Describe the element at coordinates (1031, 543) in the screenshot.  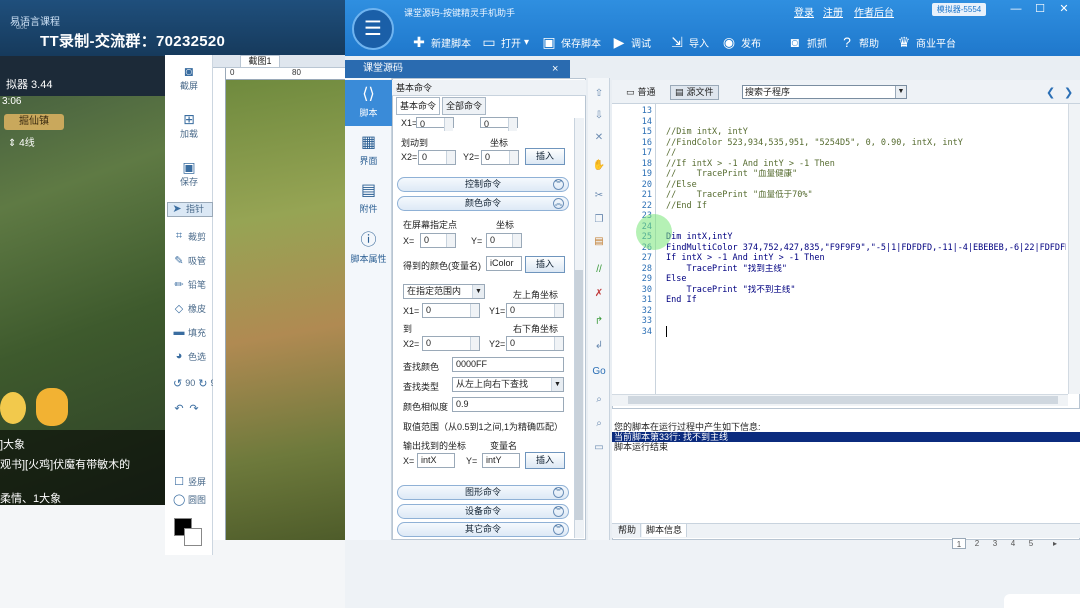
I see `page-5: 5` at that location.